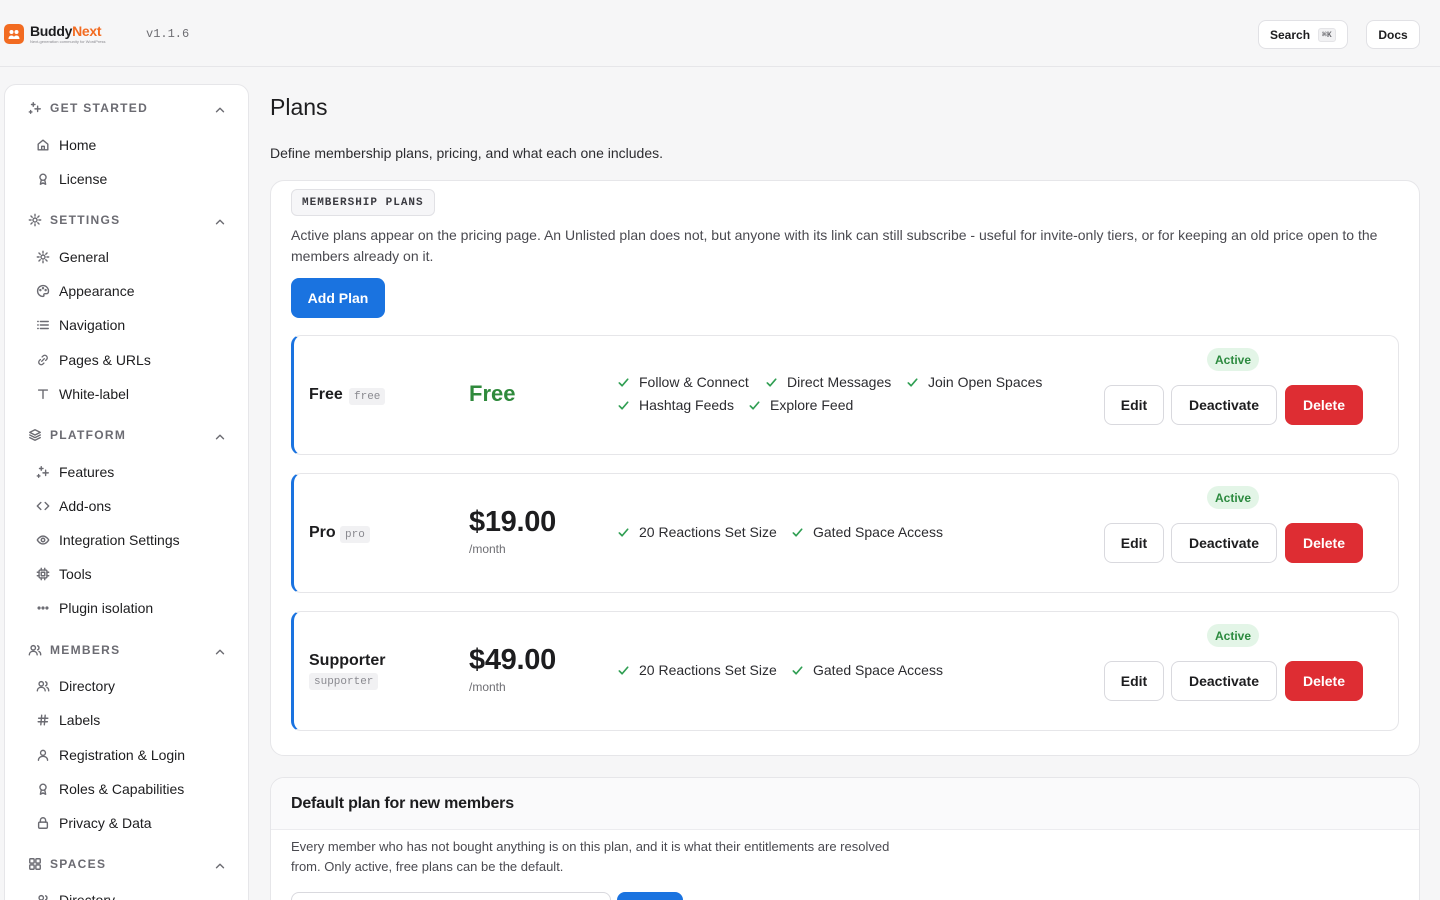  I want to click on grid-icon, so click(34, 864).